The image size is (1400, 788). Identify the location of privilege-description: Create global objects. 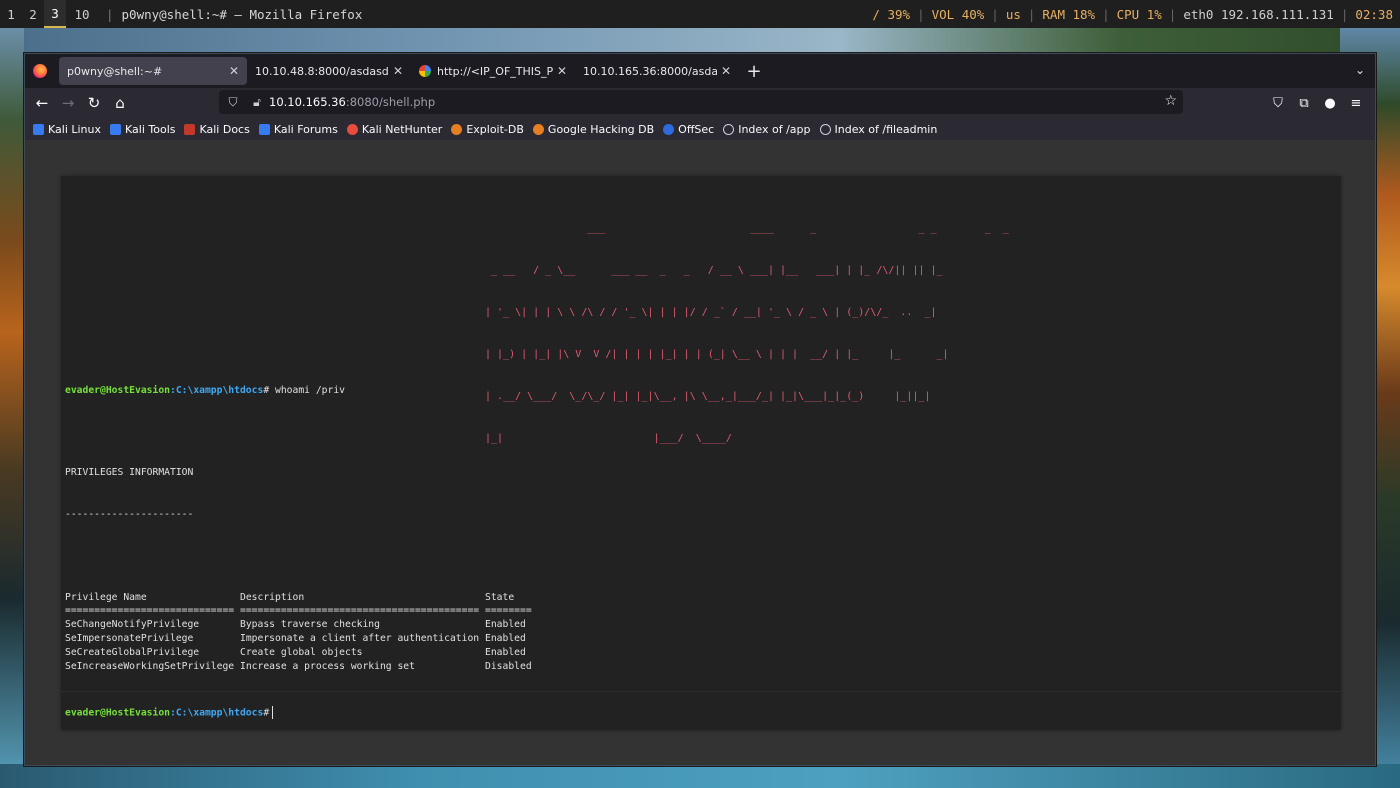
(301, 652).